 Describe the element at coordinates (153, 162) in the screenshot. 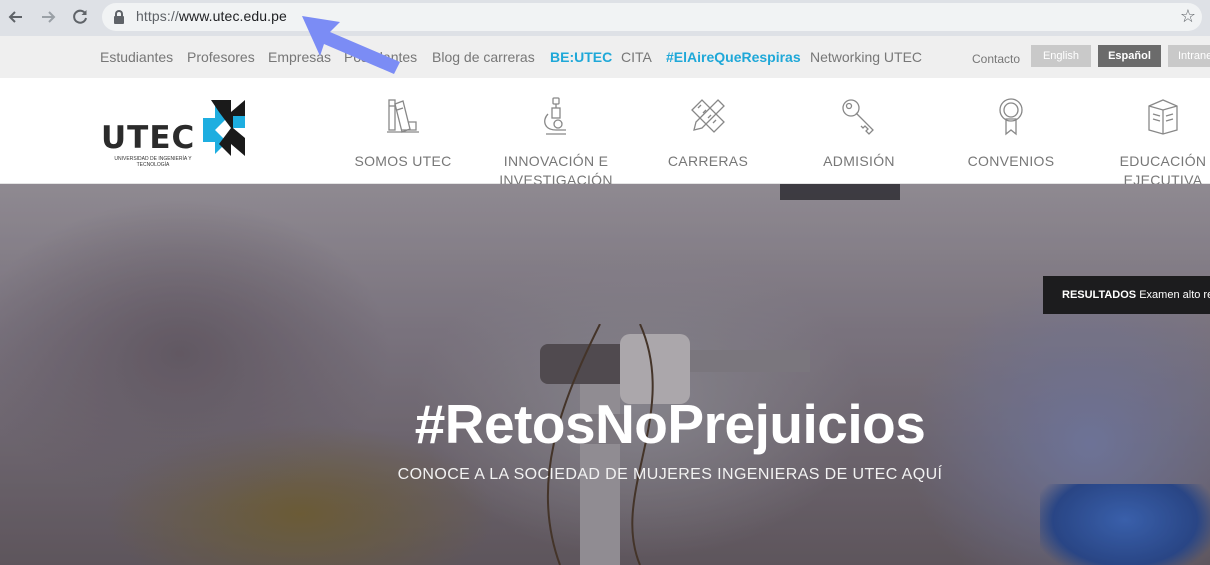

I see `logo-subtitle: UNIVERSIDAD DE INGENIERÍA Y TECNOLOGÍA` at that location.